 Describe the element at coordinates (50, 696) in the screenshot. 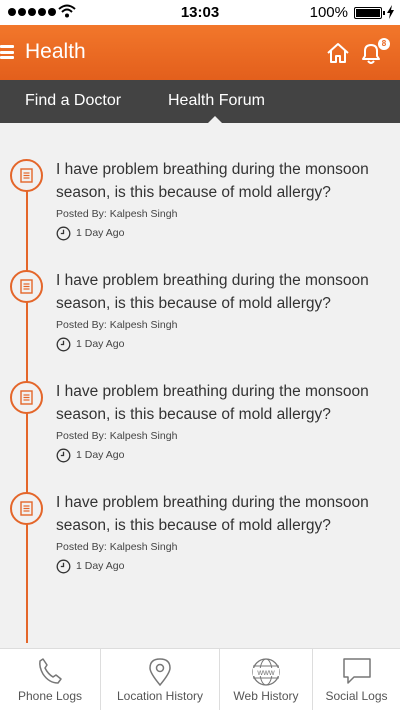

I see `nav-label: Phone Logs` at that location.